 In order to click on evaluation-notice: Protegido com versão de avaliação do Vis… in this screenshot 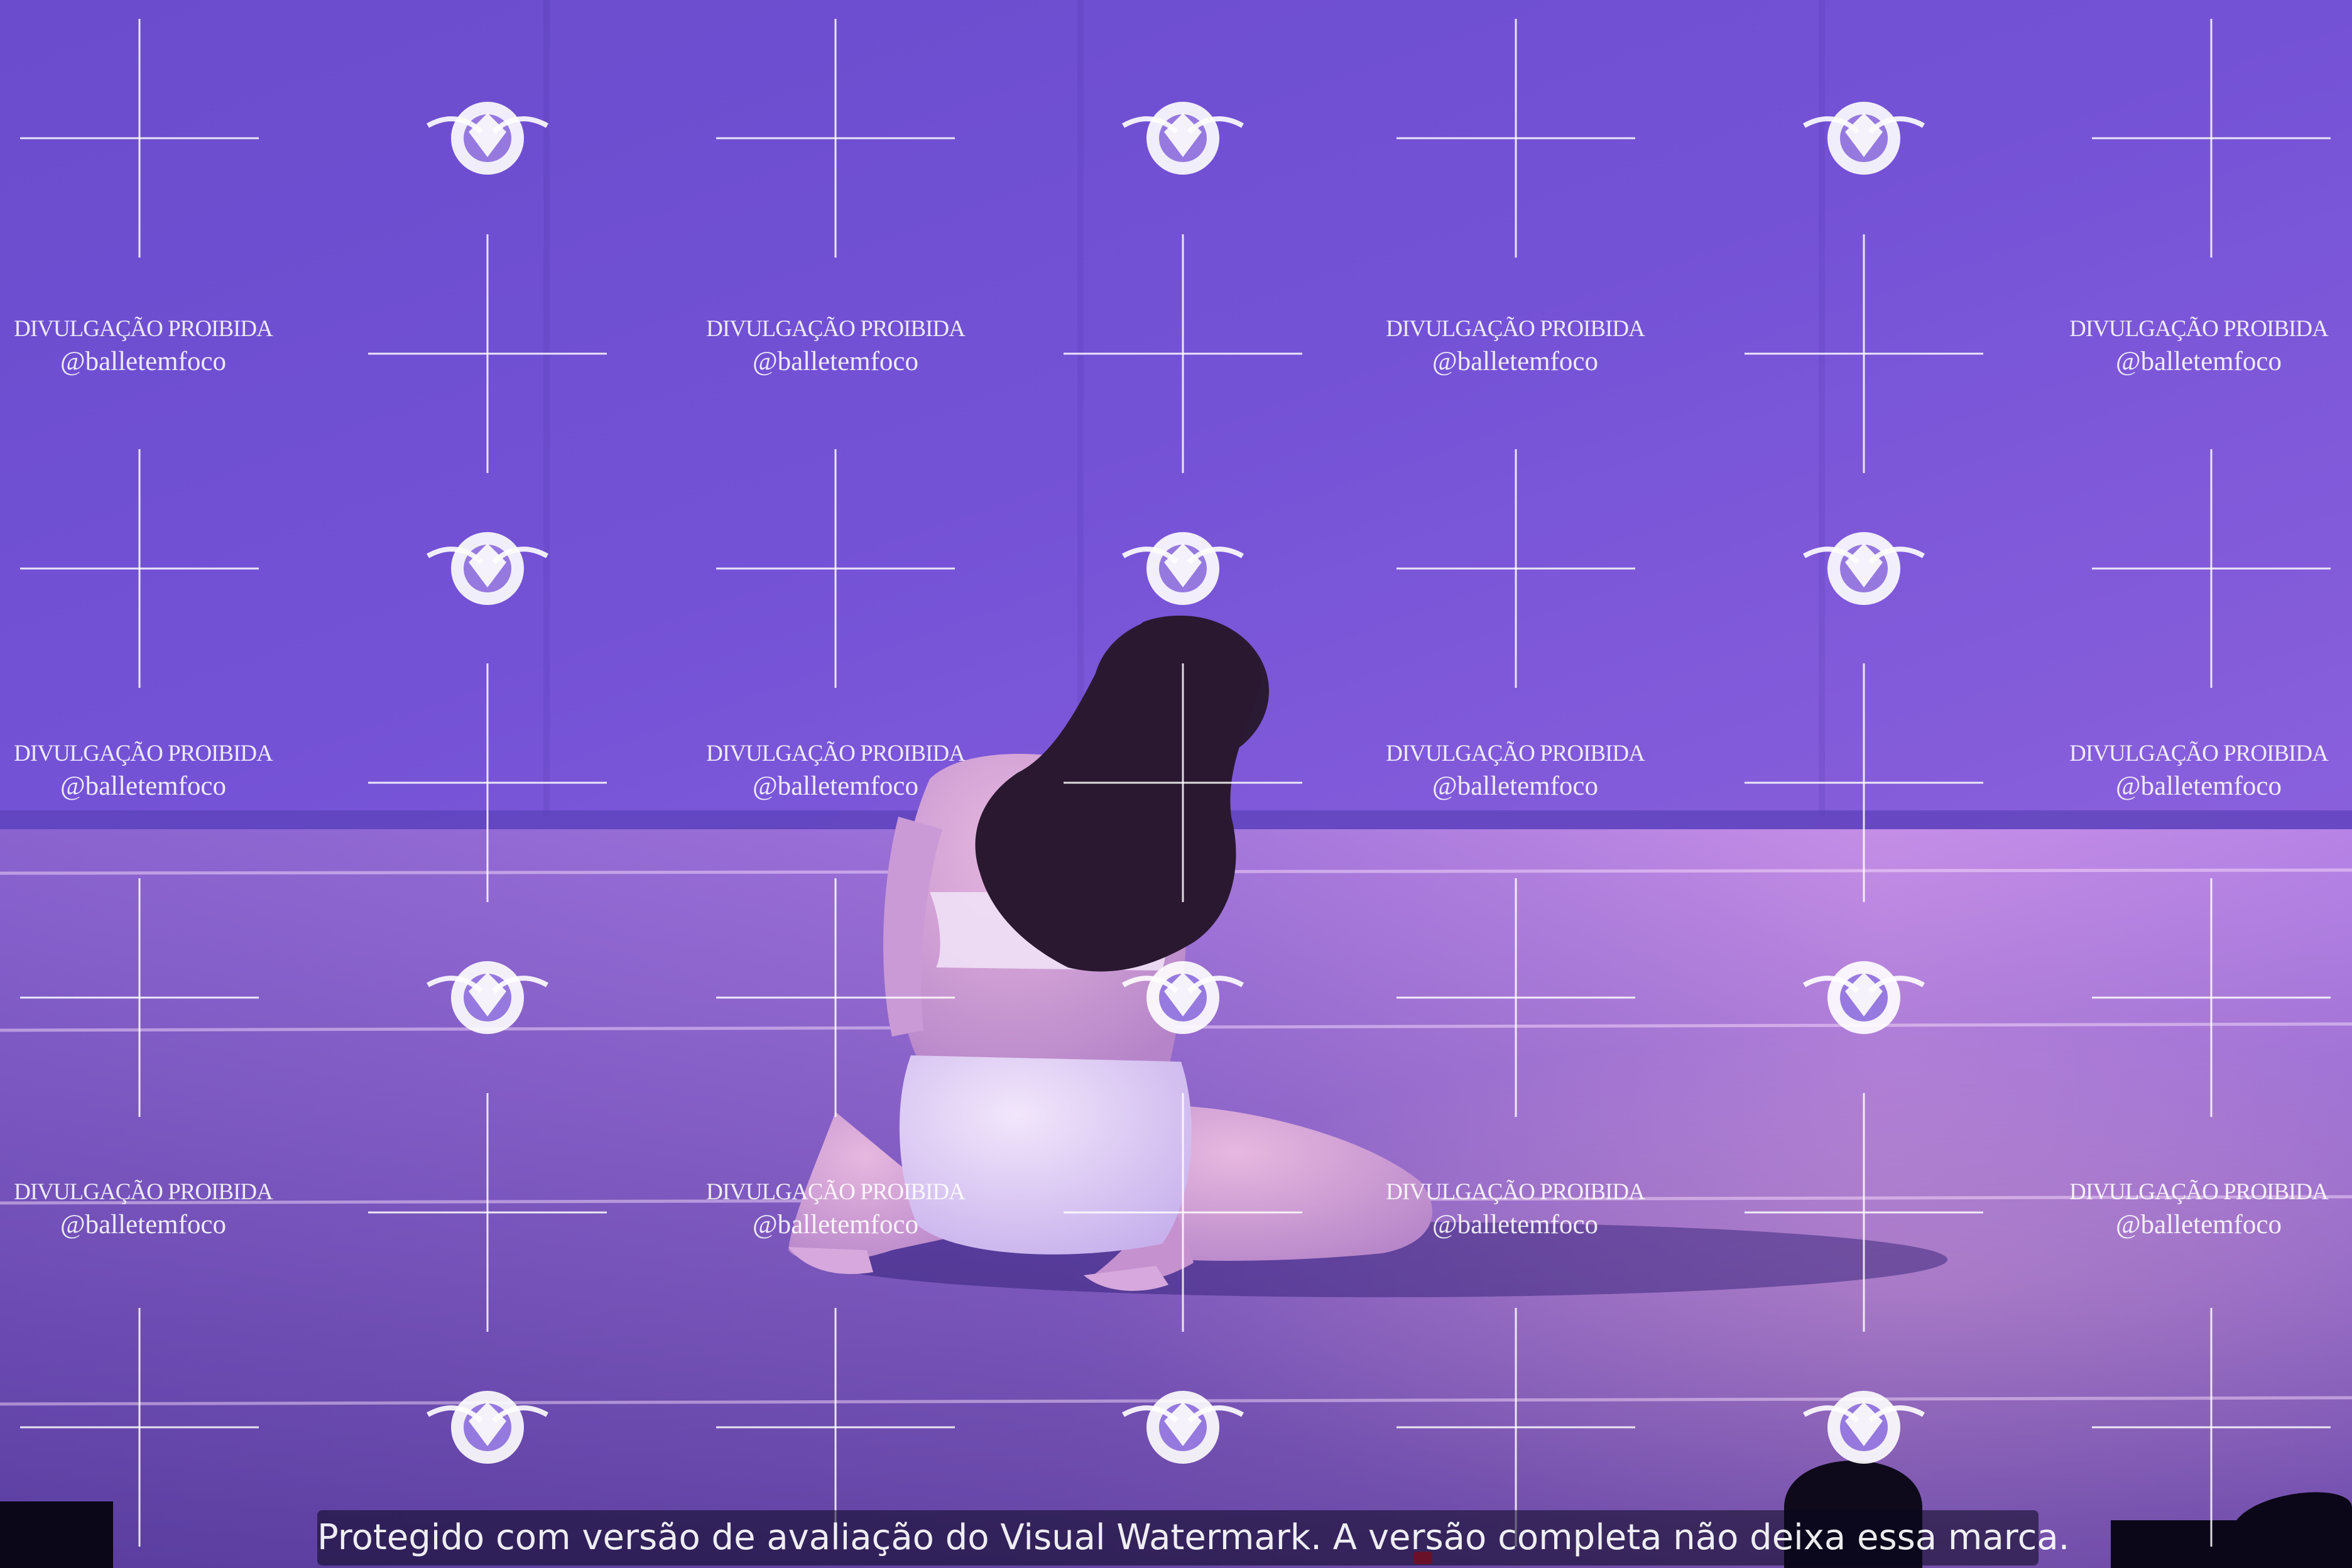, I will do `click(1193, 1537)`.